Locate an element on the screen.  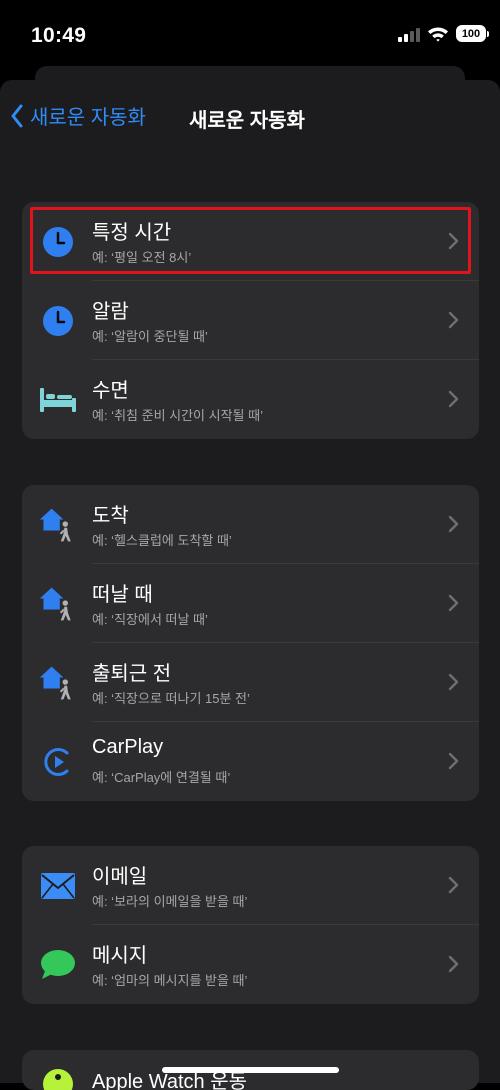
item-title: 떠날 때 is located at coordinates (122, 595).